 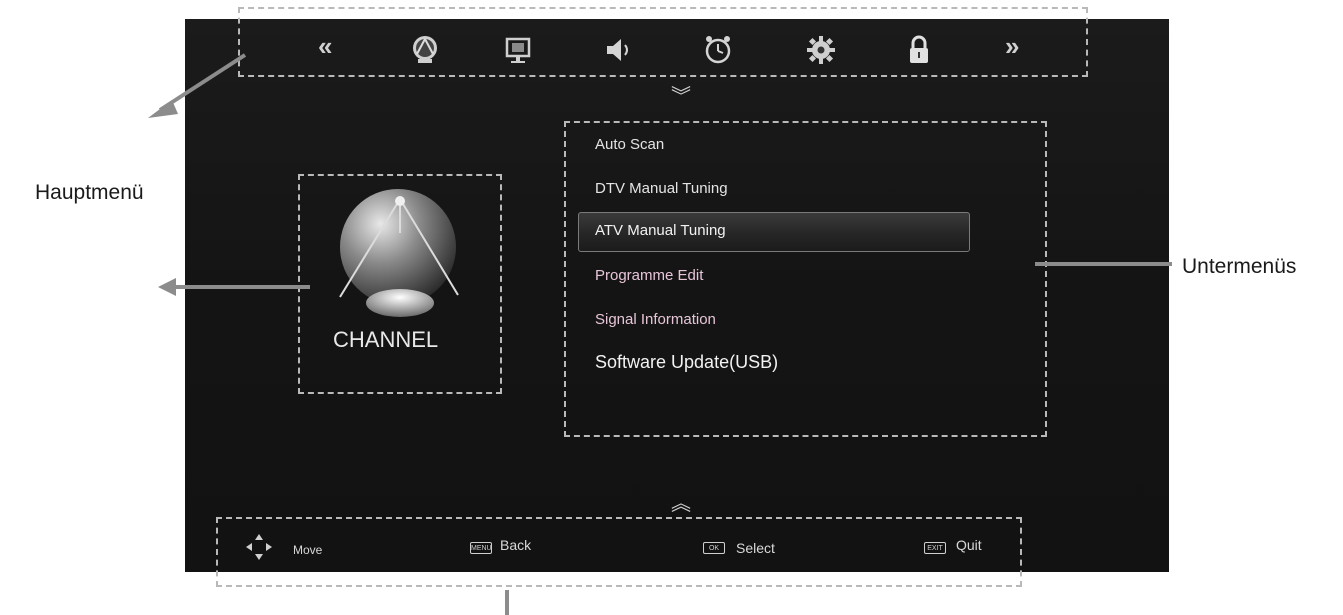 I want to click on submenu-item-signal-information: Signal Information, so click(x=655, y=319).